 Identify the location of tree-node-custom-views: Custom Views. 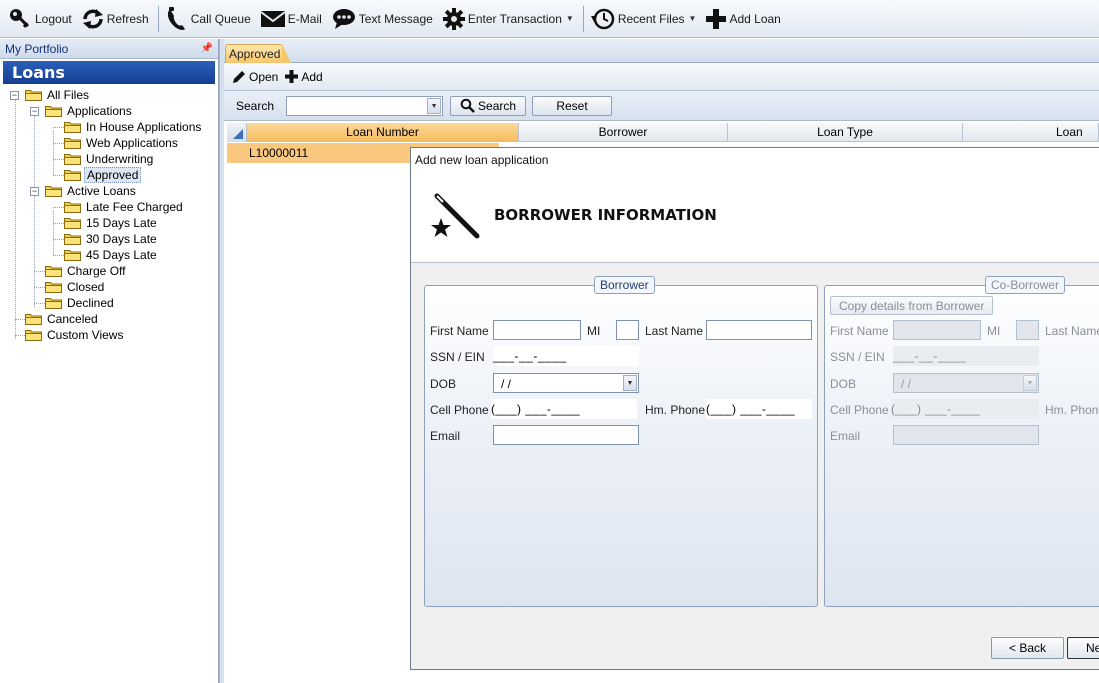
(75, 335).